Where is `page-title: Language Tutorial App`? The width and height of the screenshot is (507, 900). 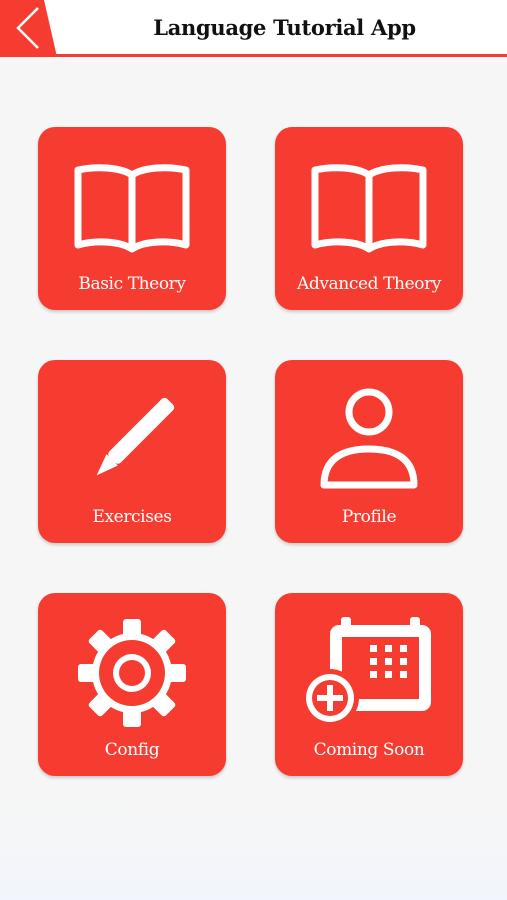
page-title: Language Tutorial App is located at coordinates (284, 27).